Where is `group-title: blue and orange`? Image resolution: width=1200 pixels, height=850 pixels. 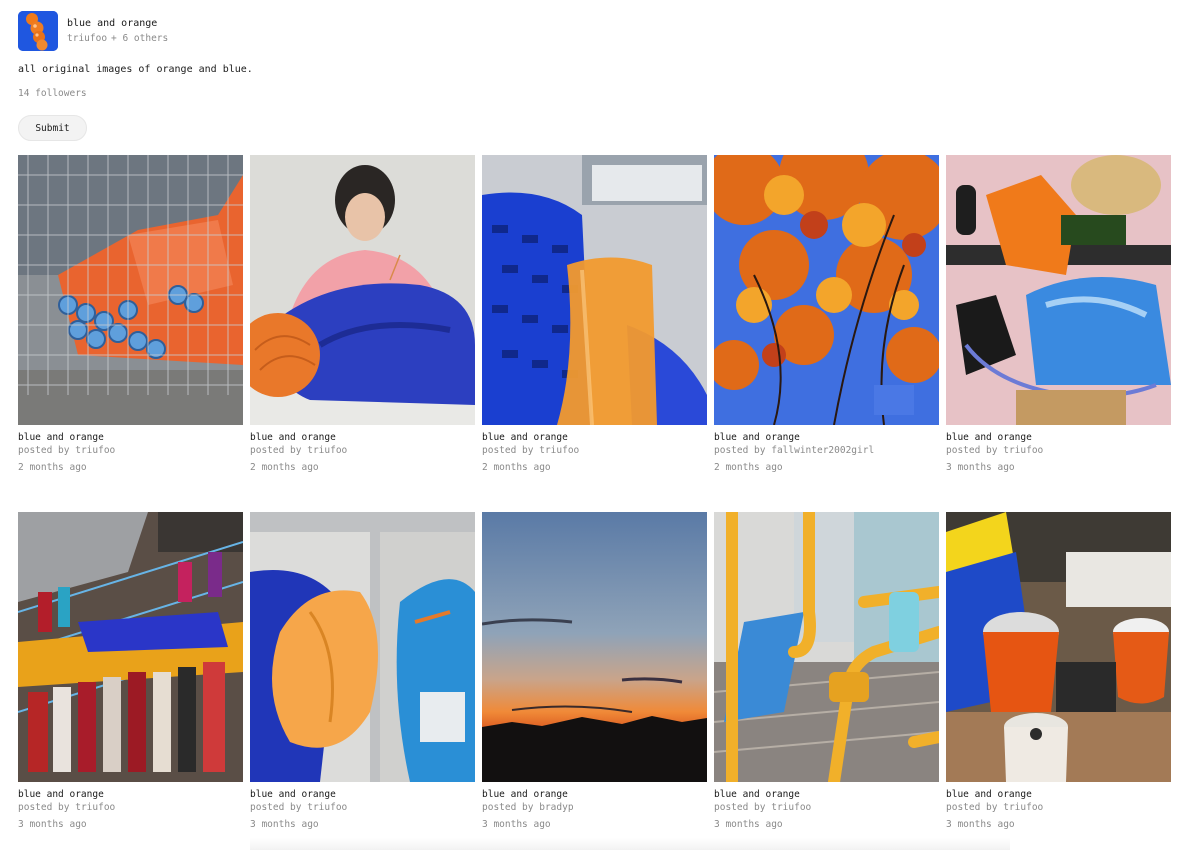 group-title: blue and orange is located at coordinates (112, 23).